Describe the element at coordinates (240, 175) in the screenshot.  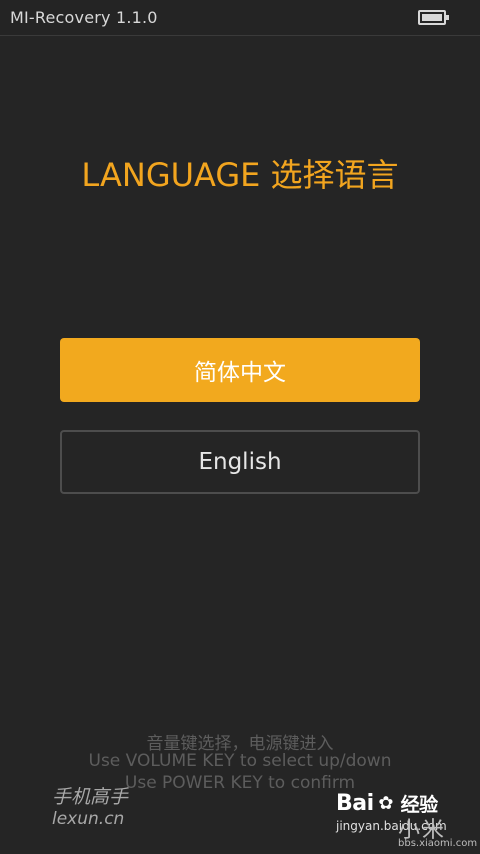
I see `page-title: LANGUAGE 选择语言` at that location.